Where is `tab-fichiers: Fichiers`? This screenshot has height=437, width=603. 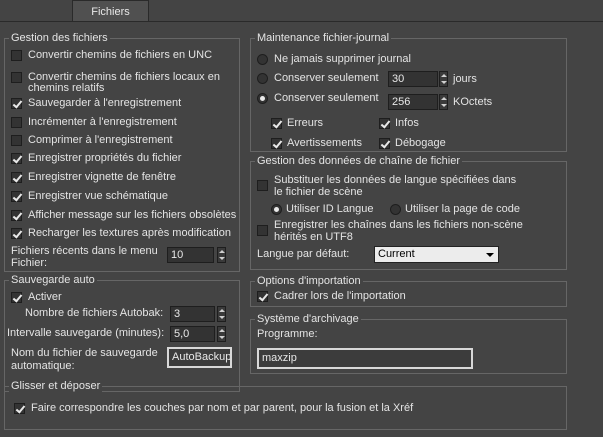
tab-fichiers: Fichiers is located at coordinates (110, 11).